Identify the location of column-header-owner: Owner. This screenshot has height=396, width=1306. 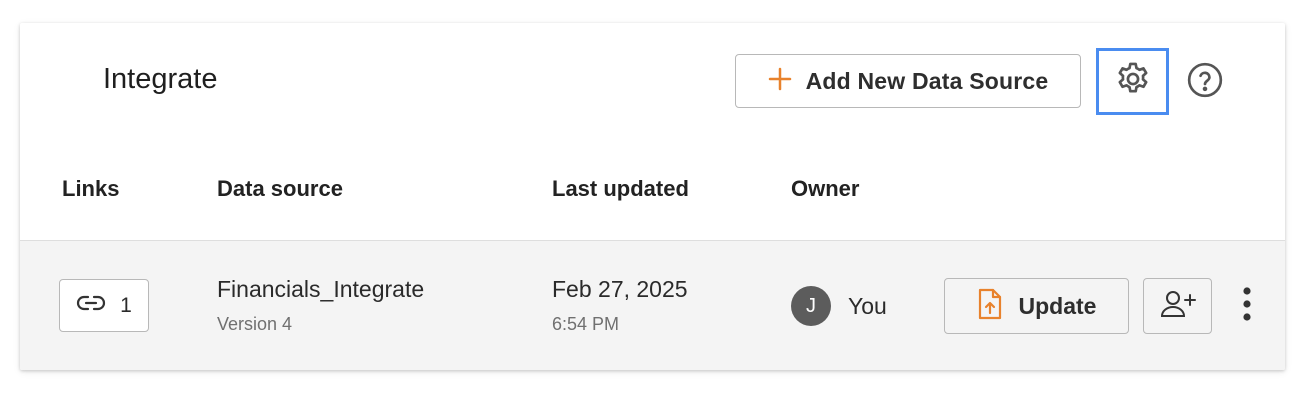
(825, 188).